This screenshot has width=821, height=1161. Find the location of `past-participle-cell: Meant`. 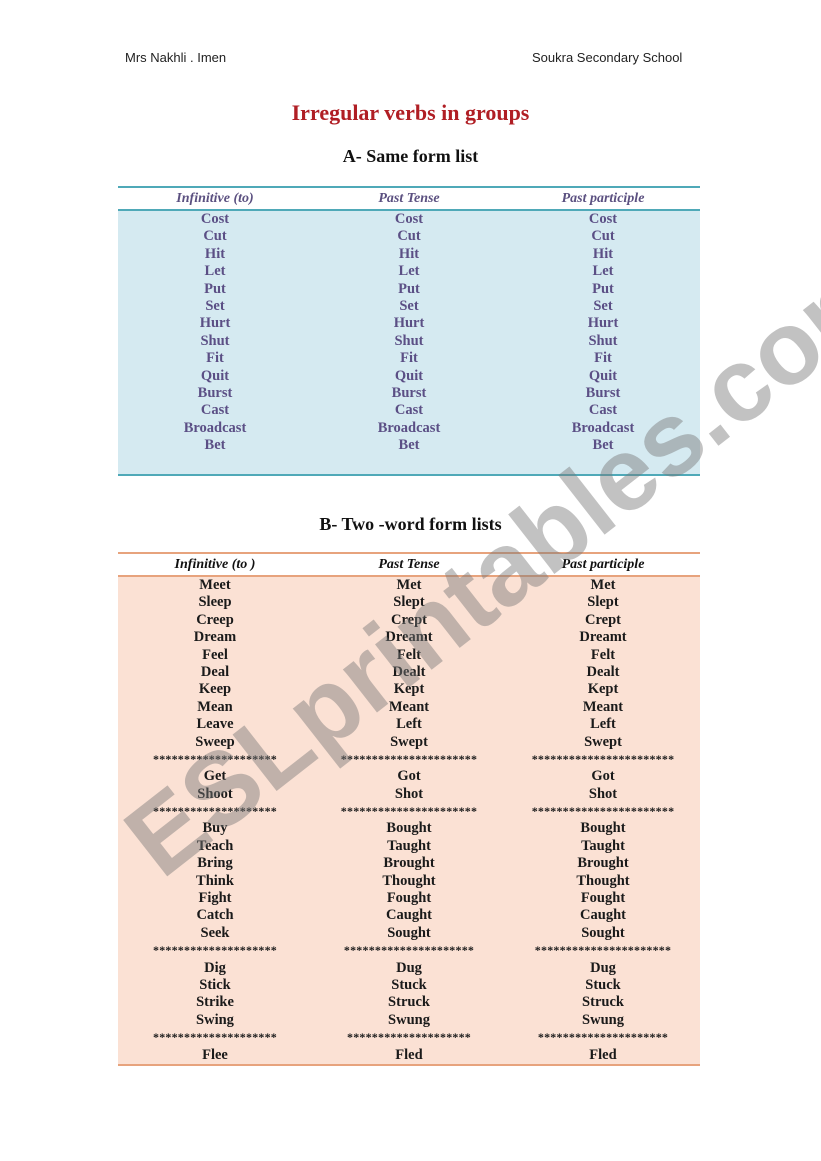

past-participle-cell: Meant is located at coordinates (603, 706).